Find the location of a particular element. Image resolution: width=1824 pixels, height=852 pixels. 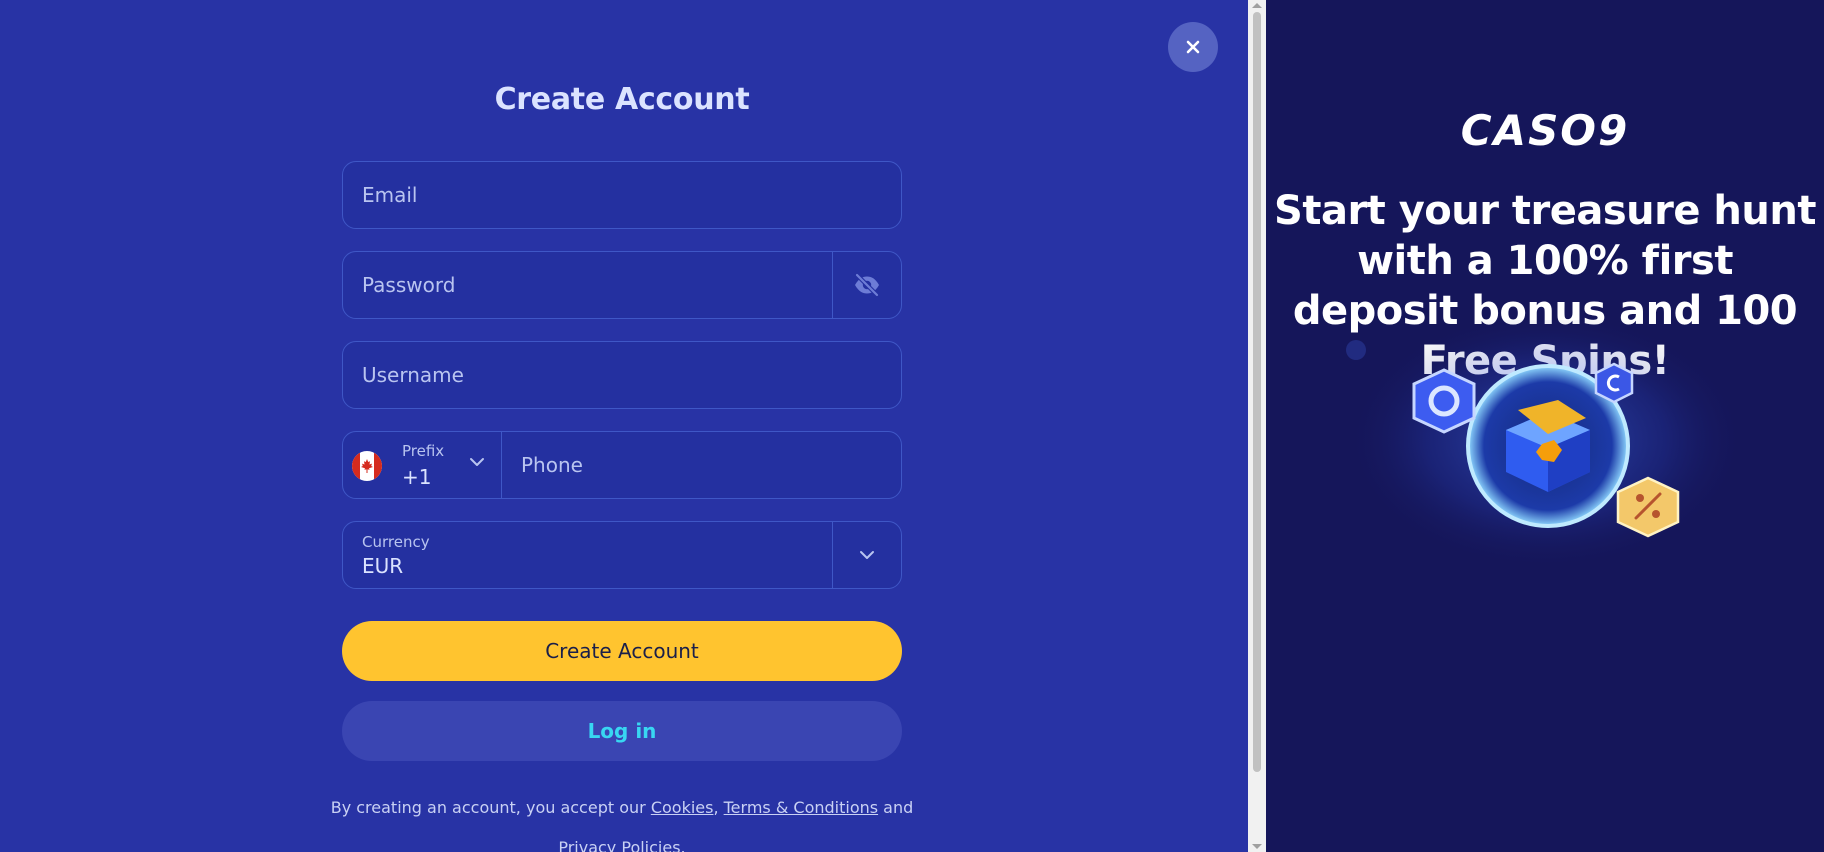

eye-off-icon is located at coordinates (867, 285).